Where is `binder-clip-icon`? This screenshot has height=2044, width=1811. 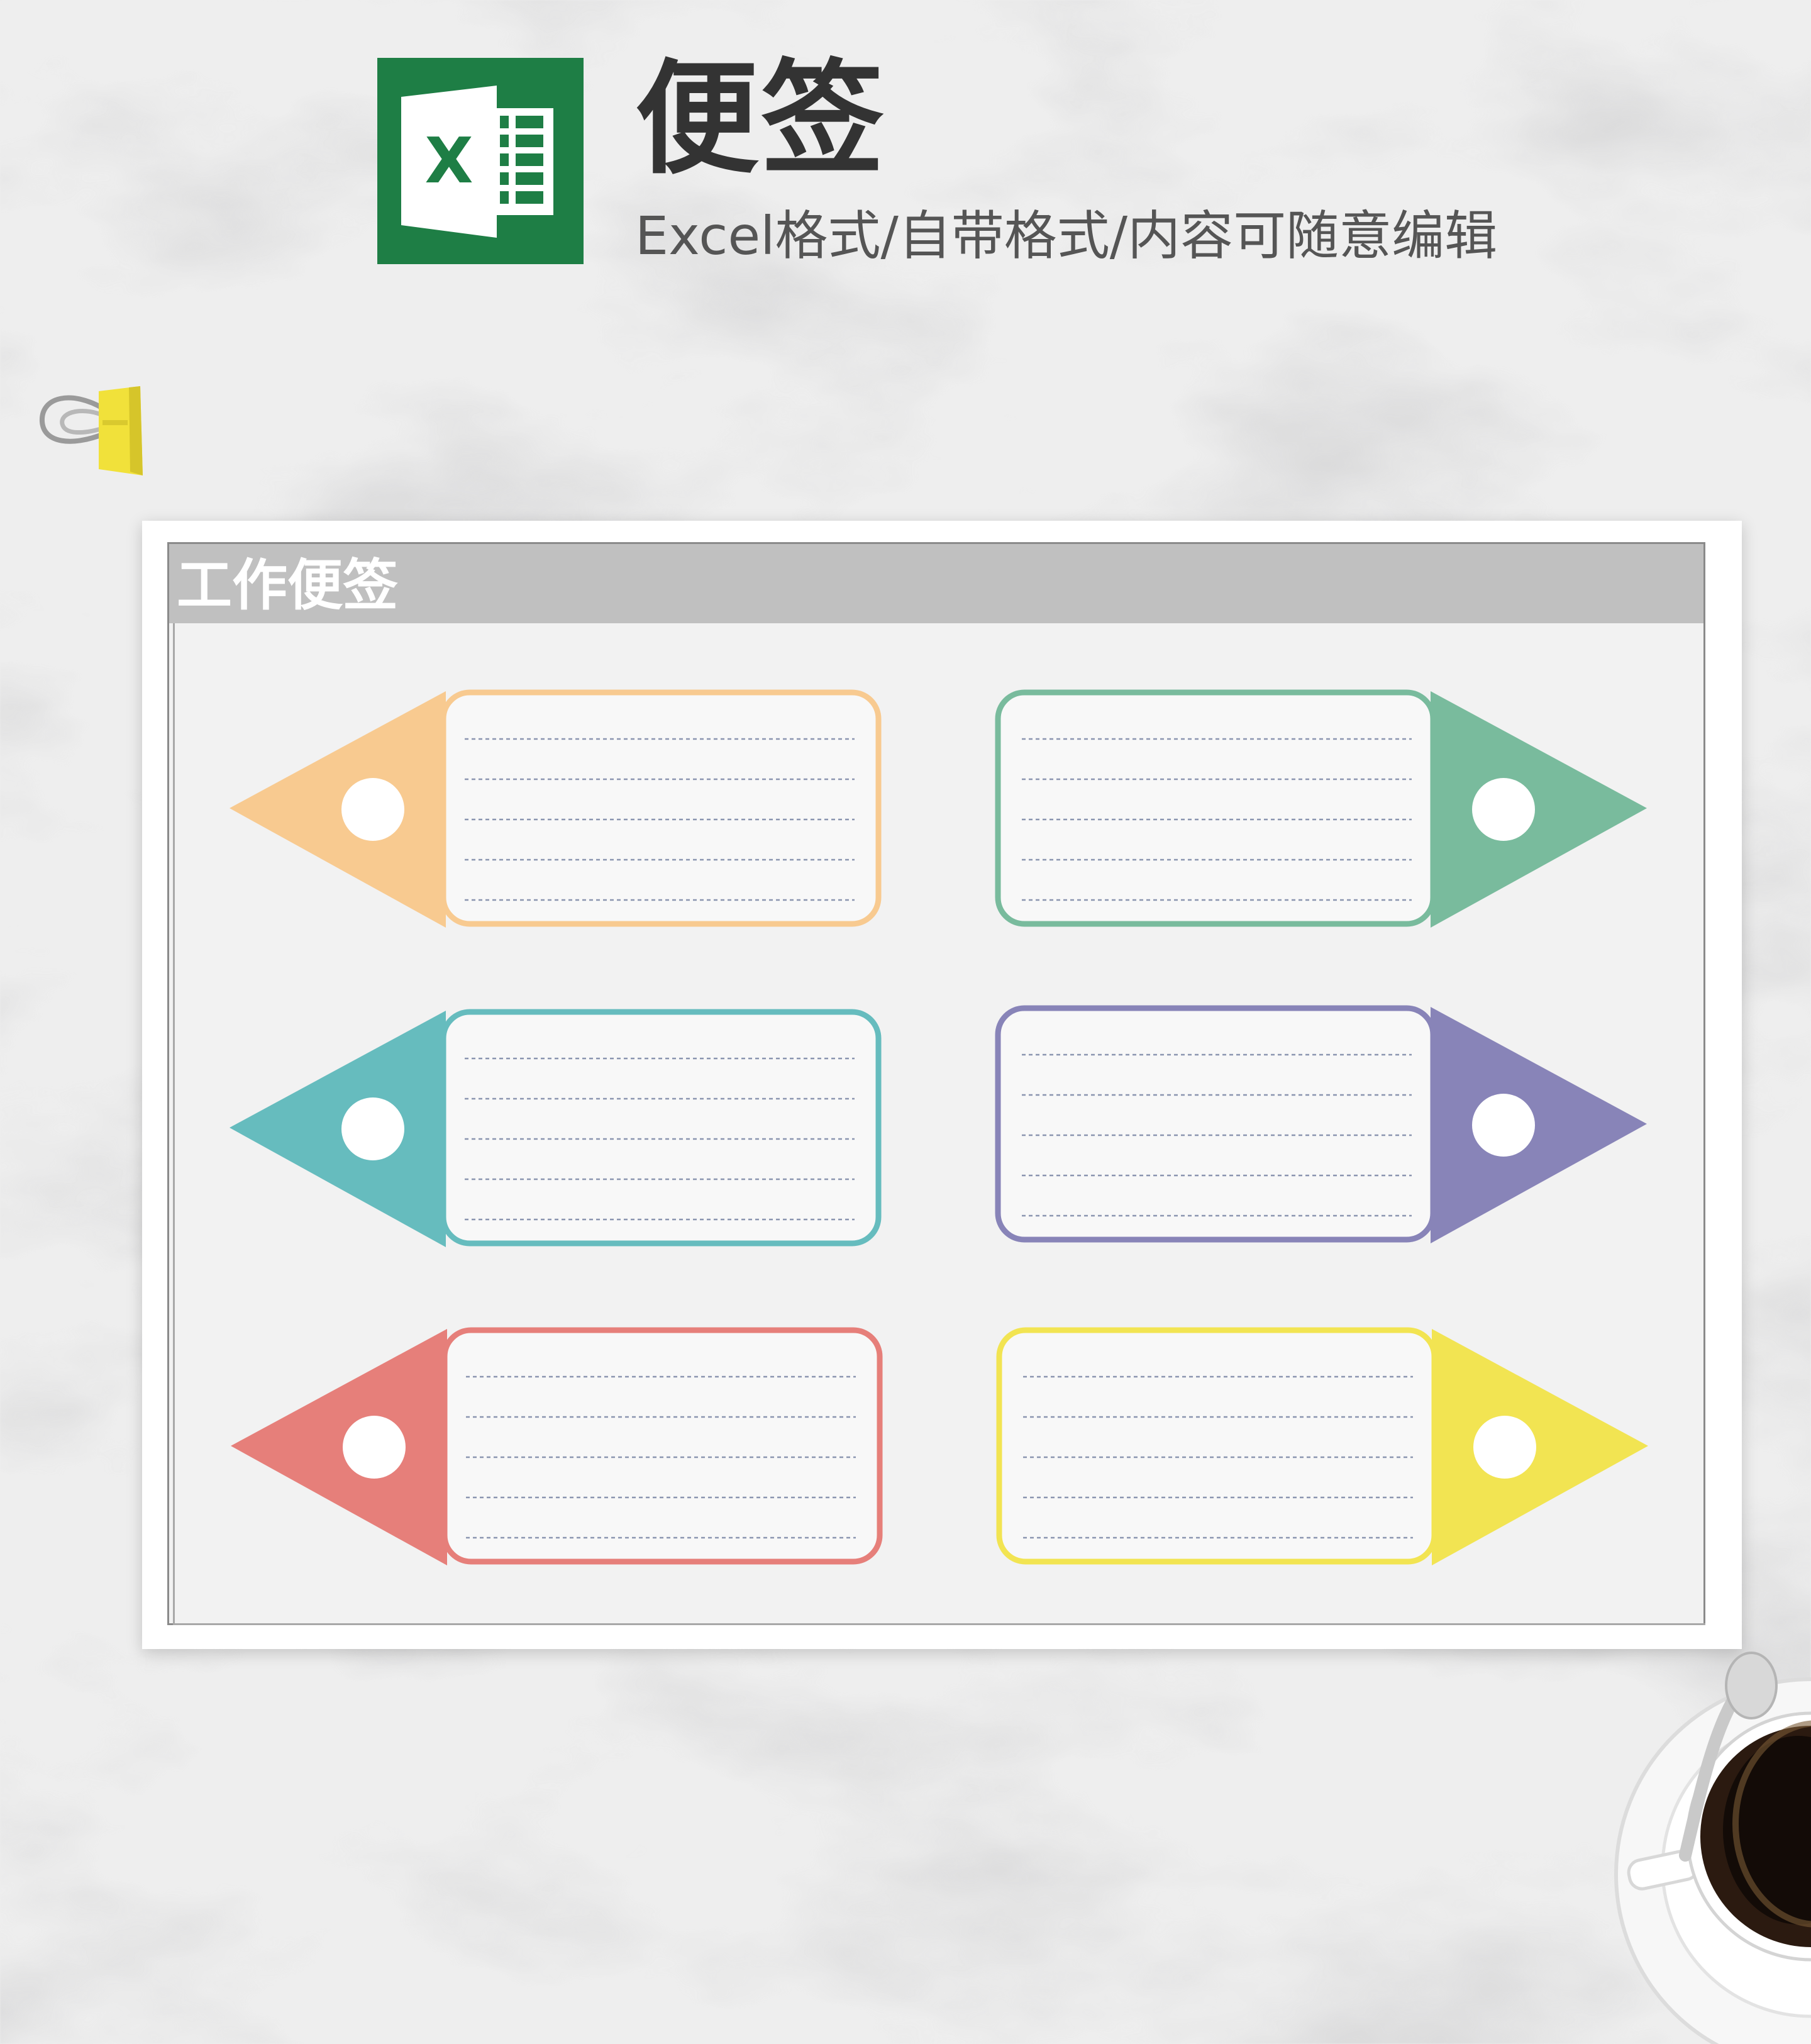 binder-clip-icon is located at coordinates (91, 431).